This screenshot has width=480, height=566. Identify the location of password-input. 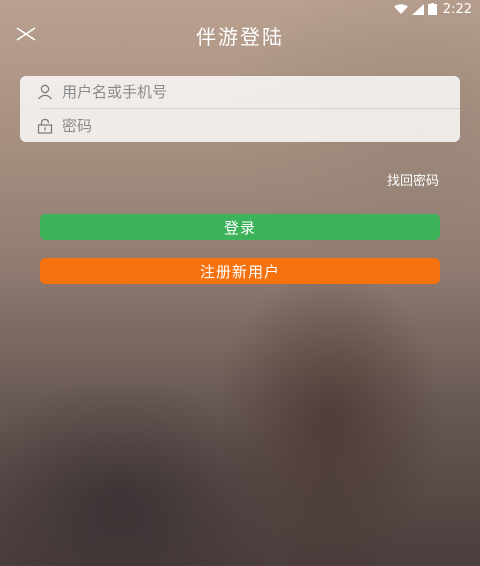
(242, 126).